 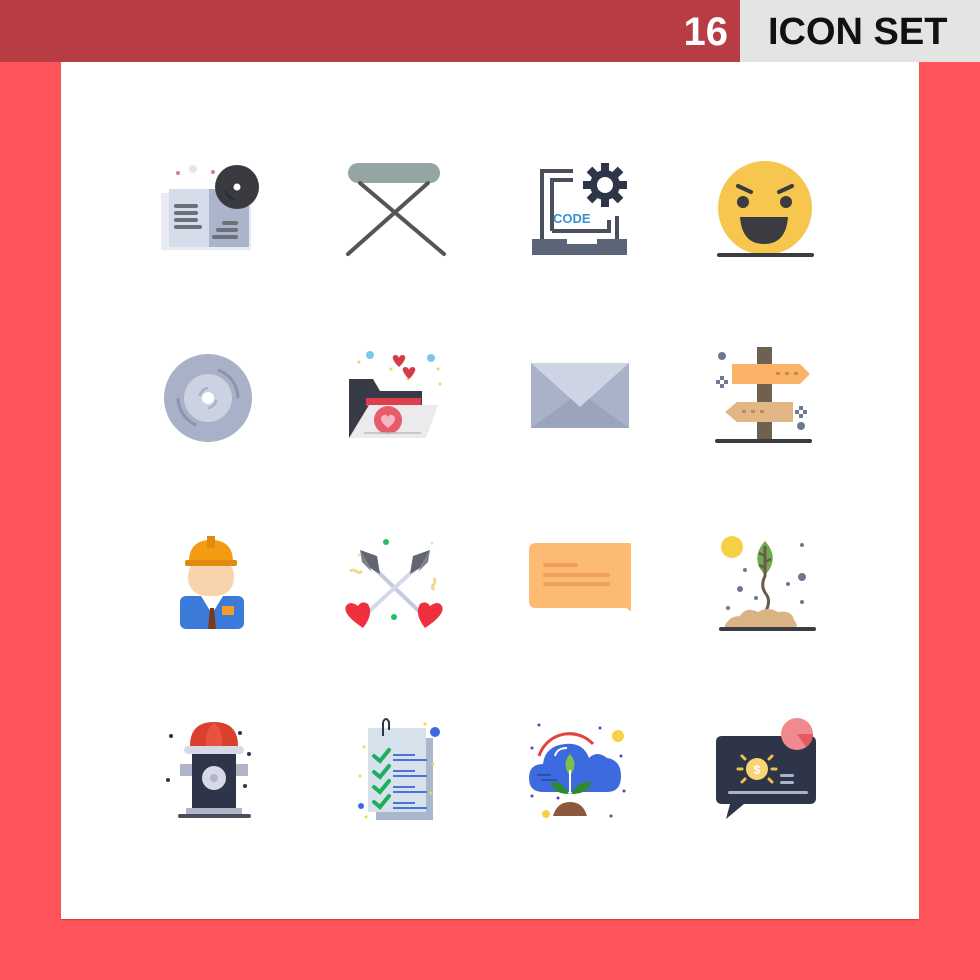 I want to click on engineer-worker-icon, so click(x=211, y=583).